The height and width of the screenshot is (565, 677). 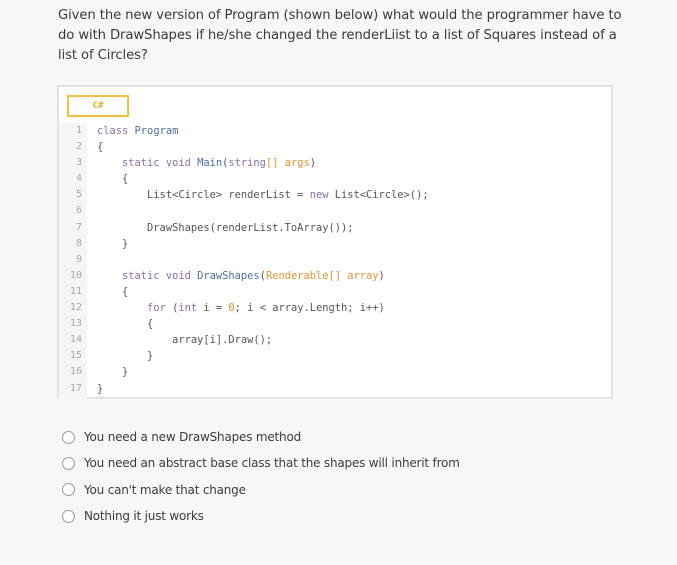 What do you see at coordinates (228, 275) in the screenshot?
I see `code-token: DrawShapes` at bounding box center [228, 275].